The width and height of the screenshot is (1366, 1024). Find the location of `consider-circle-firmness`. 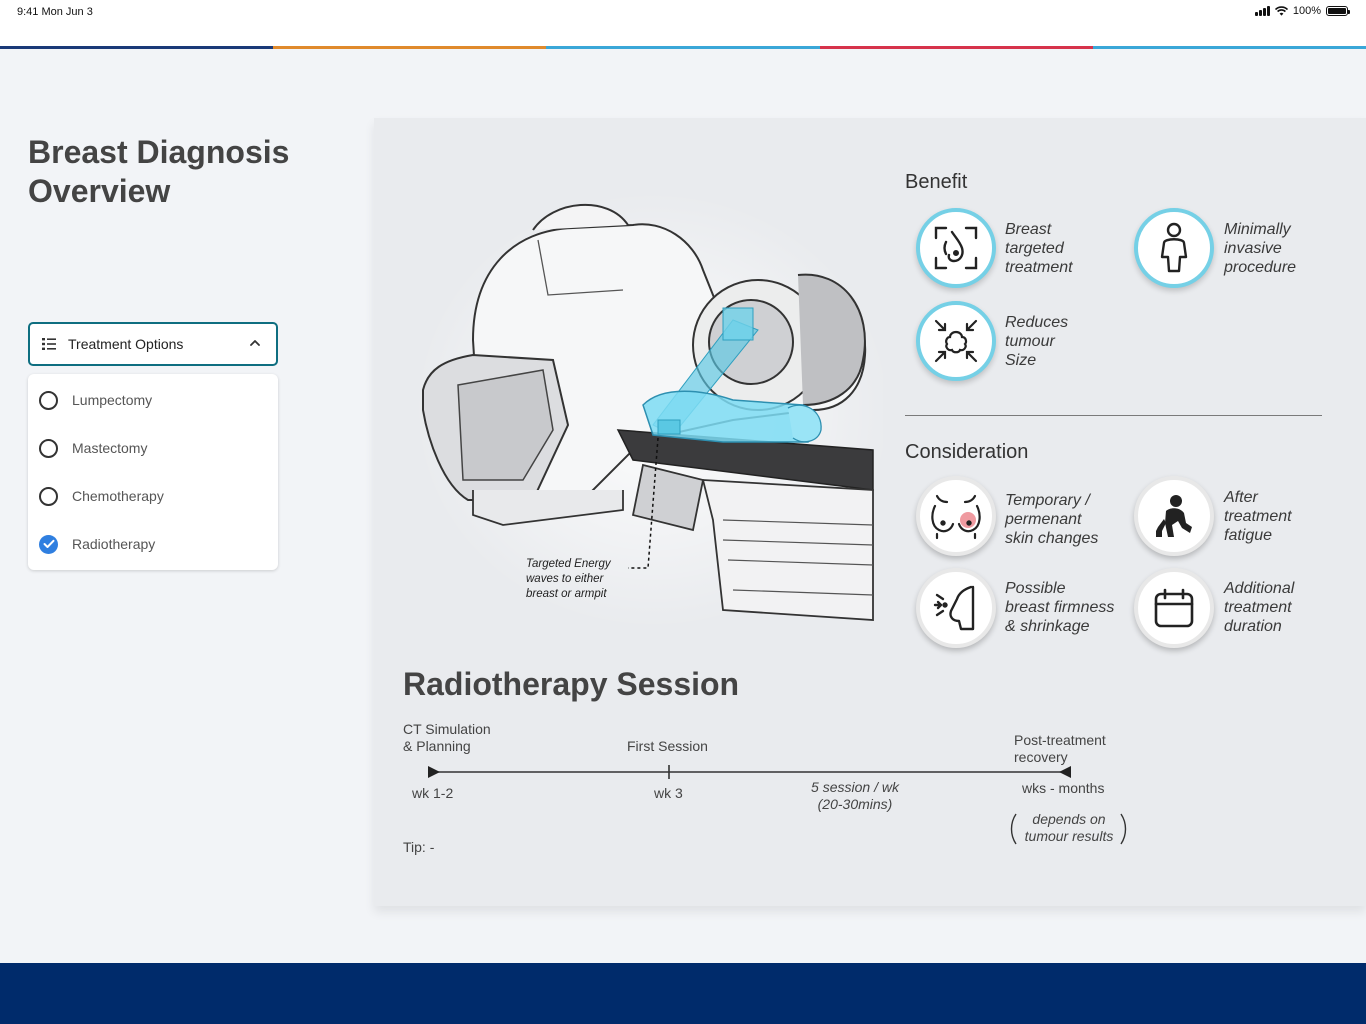

consider-circle-firmness is located at coordinates (956, 608).